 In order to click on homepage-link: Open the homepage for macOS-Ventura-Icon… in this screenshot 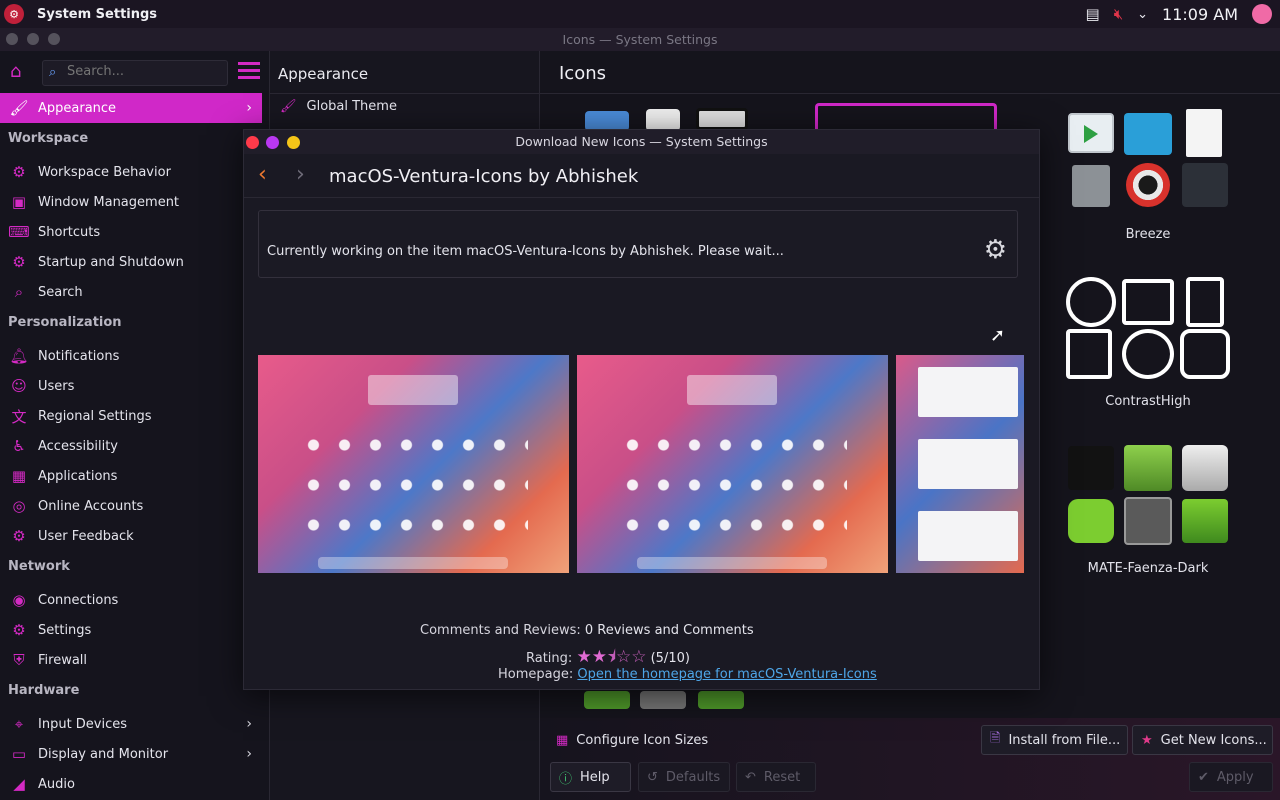, I will do `click(726, 674)`.